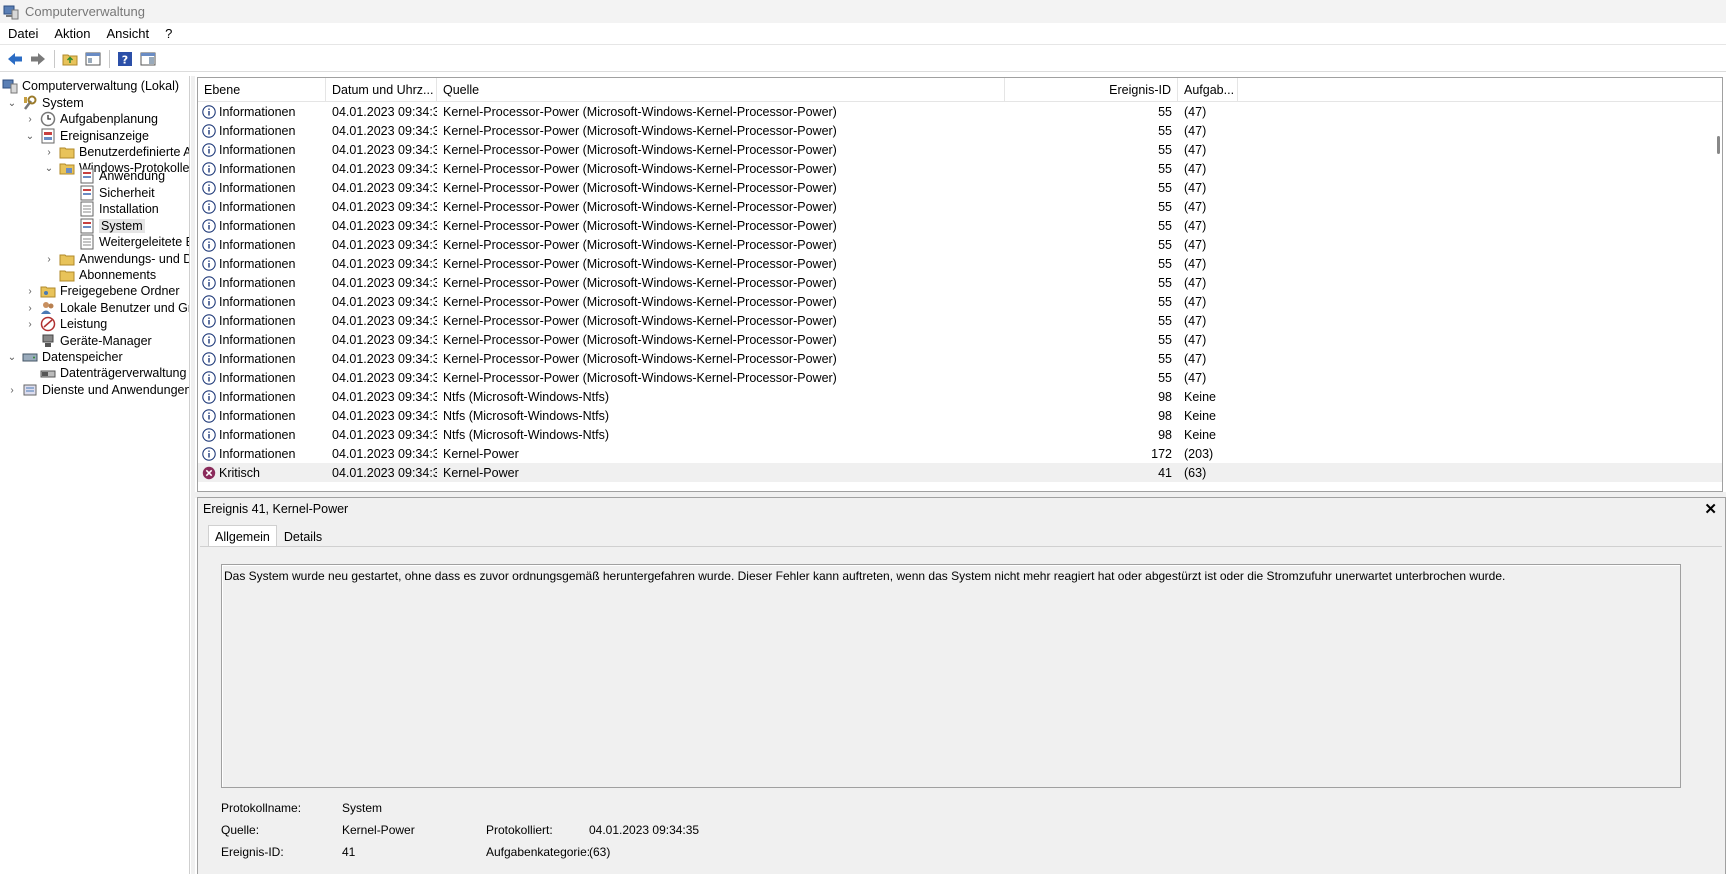 This screenshot has width=1726, height=874. Describe the element at coordinates (378, 830) in the screenshot. I see `quelle-value: Kernel-Power` at that location.